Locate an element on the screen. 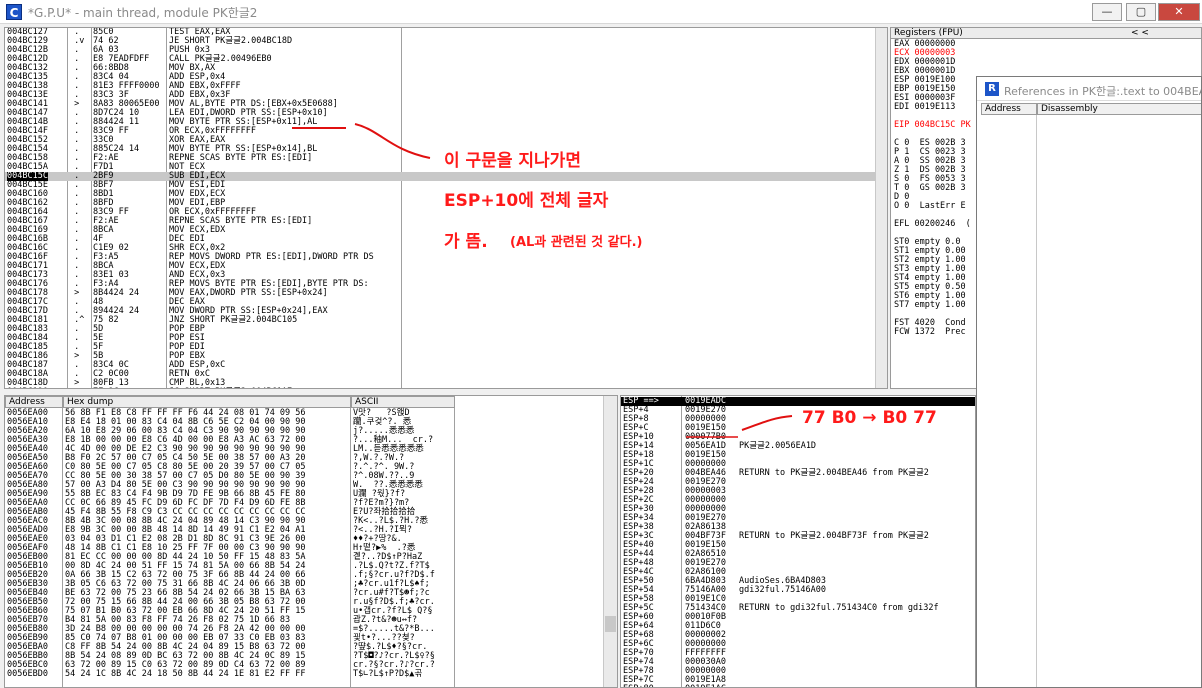 Image resolution: width=1202 pixels, height=688 pixels. annotation-line-1: 이 구문을 지나가면 is located at coordinates (512, 158).